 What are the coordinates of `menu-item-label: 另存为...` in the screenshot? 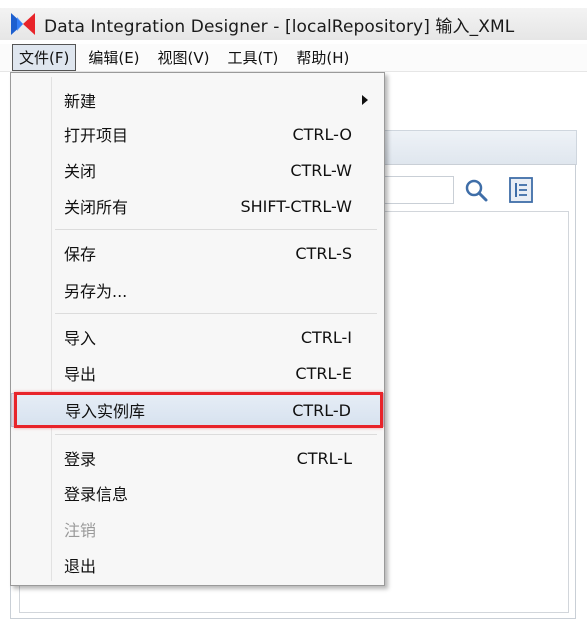 It's located at (96, 291).